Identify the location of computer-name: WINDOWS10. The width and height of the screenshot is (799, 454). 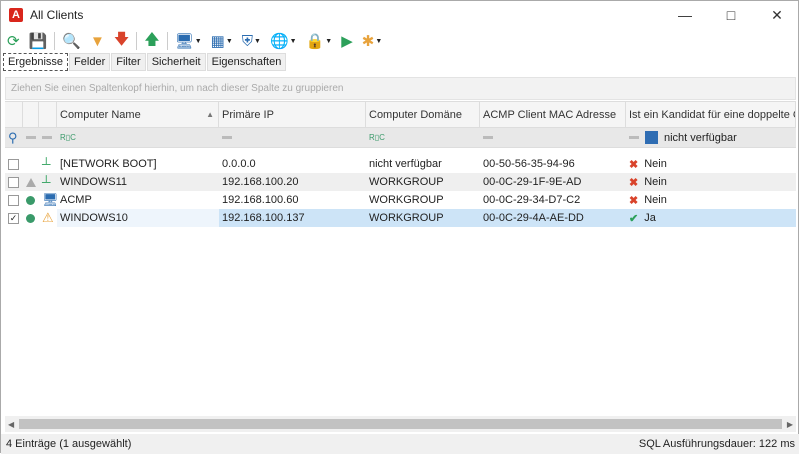
(138, 218).